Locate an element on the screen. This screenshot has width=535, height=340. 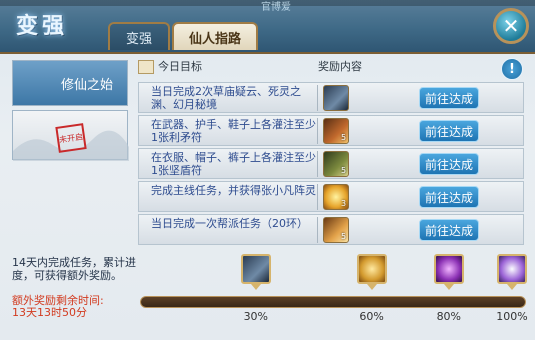
progress-note: 14天内完成任务，累计进度，可获得额外奖励。 is located at coordinates (74, 269).